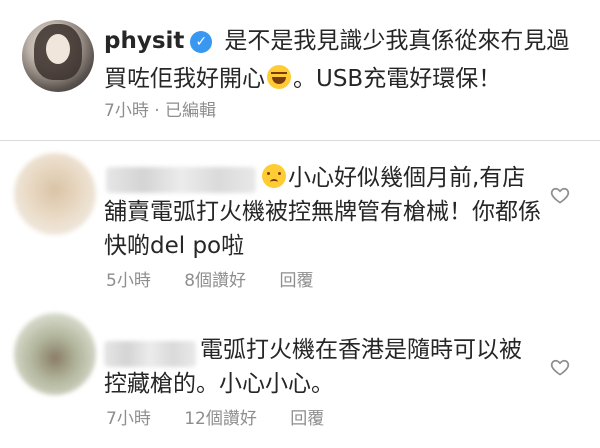  Describe the element at coordinates (220, 419) in the screenshot. I see `comment-likes: 12個讚好` at that location.